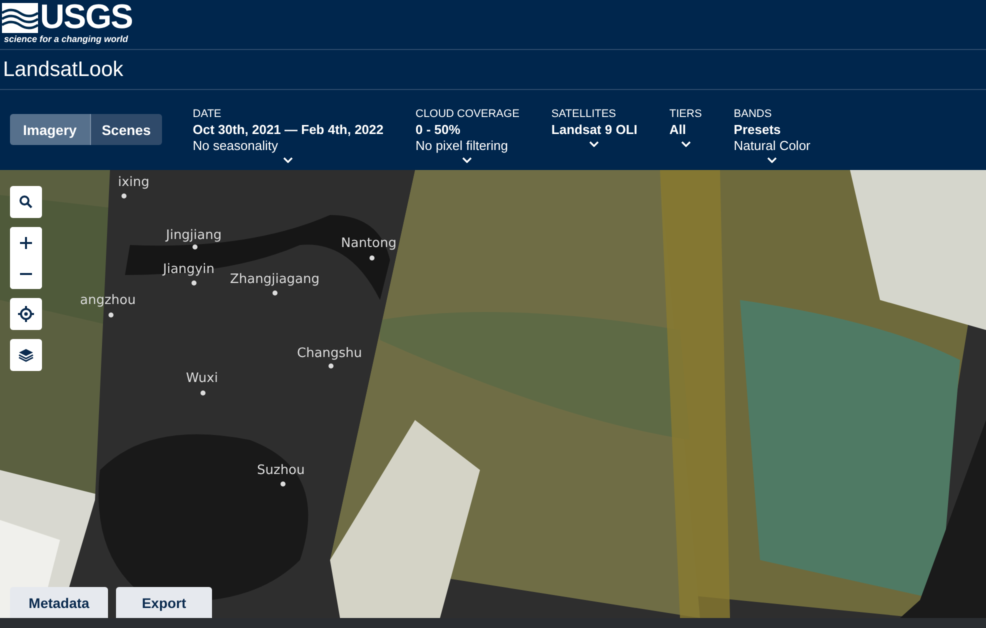 Image resolution: width=986 pixels, height=628 pixels. What do you see at coordinates (685, 127) in the screenshot?
I see `filter-dropdown: TIERS All` at bounding box center [685, 127].